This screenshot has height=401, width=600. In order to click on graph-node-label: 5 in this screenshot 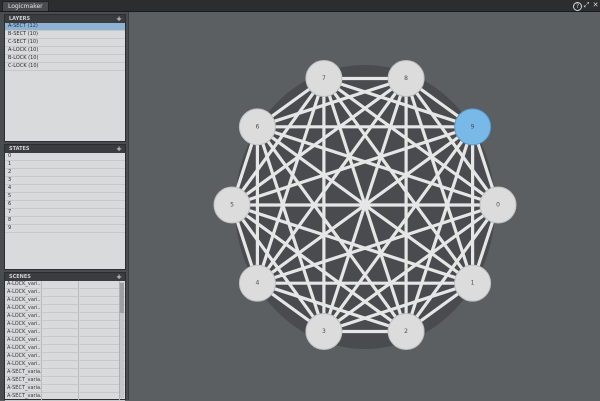, I will do `click(232, 205)`.